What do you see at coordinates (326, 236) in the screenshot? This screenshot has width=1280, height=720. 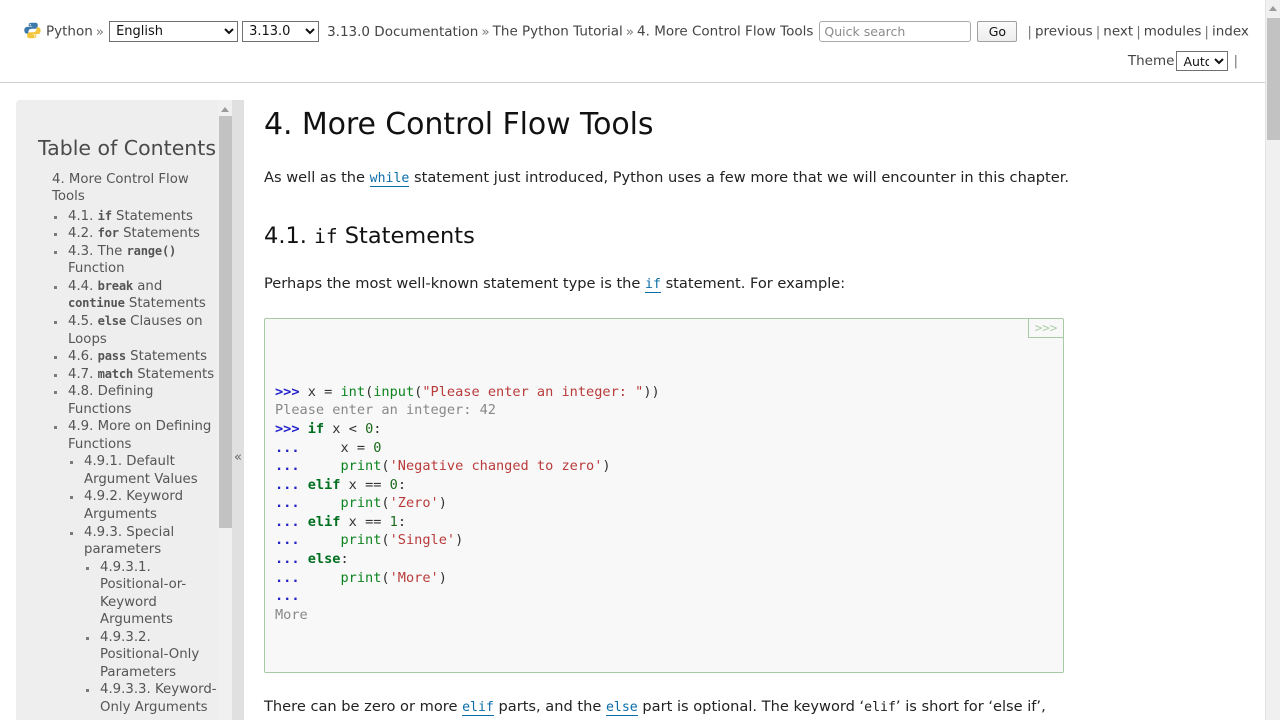 I see `section-code: if` at bounding box center [326, 236].